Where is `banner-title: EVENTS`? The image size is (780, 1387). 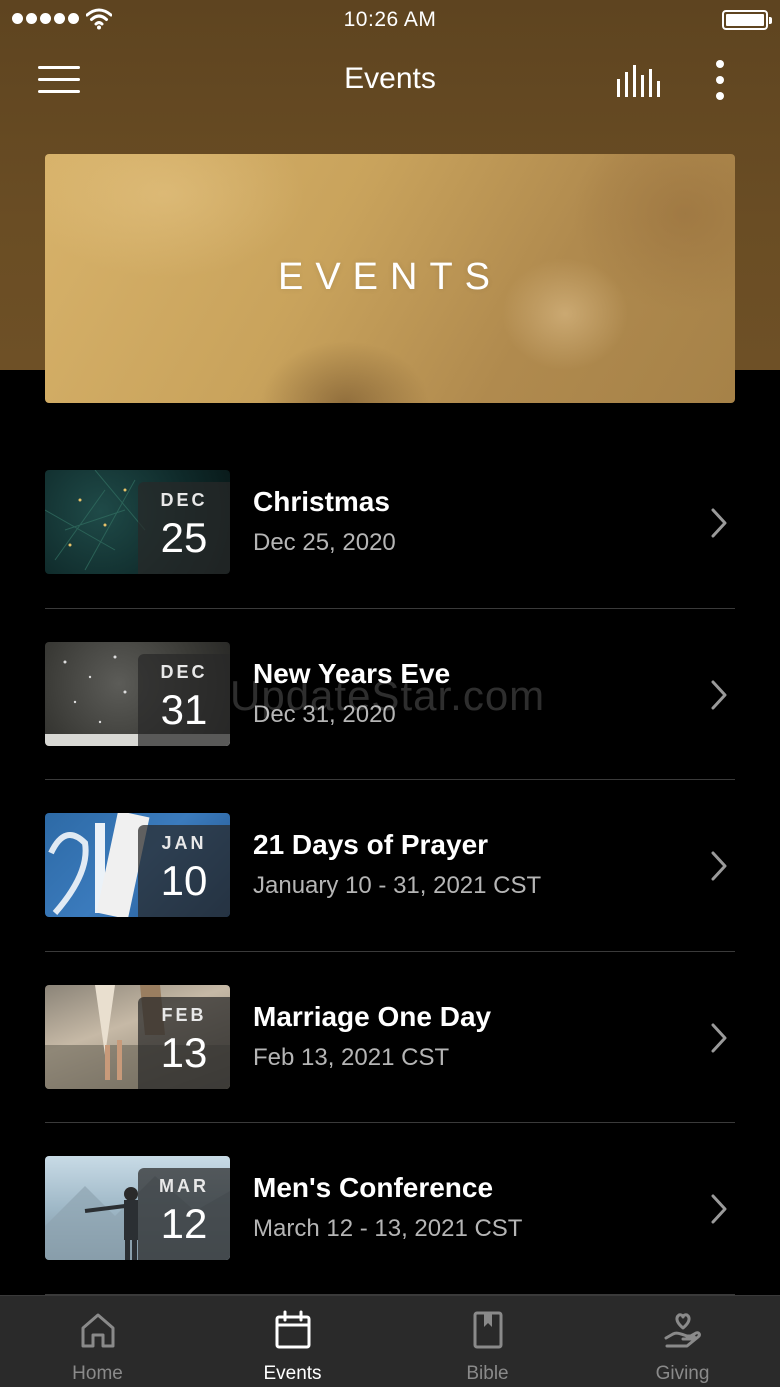
banner-title: EVENTS is located at coordinates (390, 277).